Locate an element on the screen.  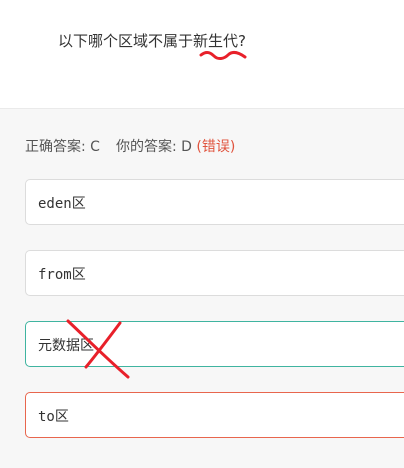
option-d: to区 is located at coordinates (214, 415).